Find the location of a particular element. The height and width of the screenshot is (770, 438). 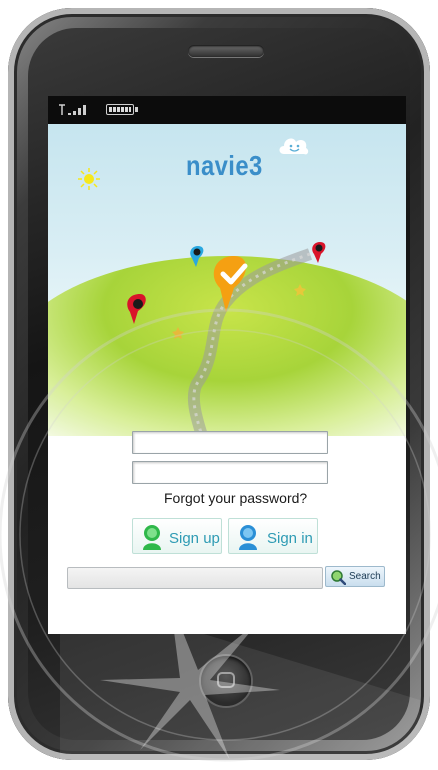

signal-icon is located at coordinates (72, 109).